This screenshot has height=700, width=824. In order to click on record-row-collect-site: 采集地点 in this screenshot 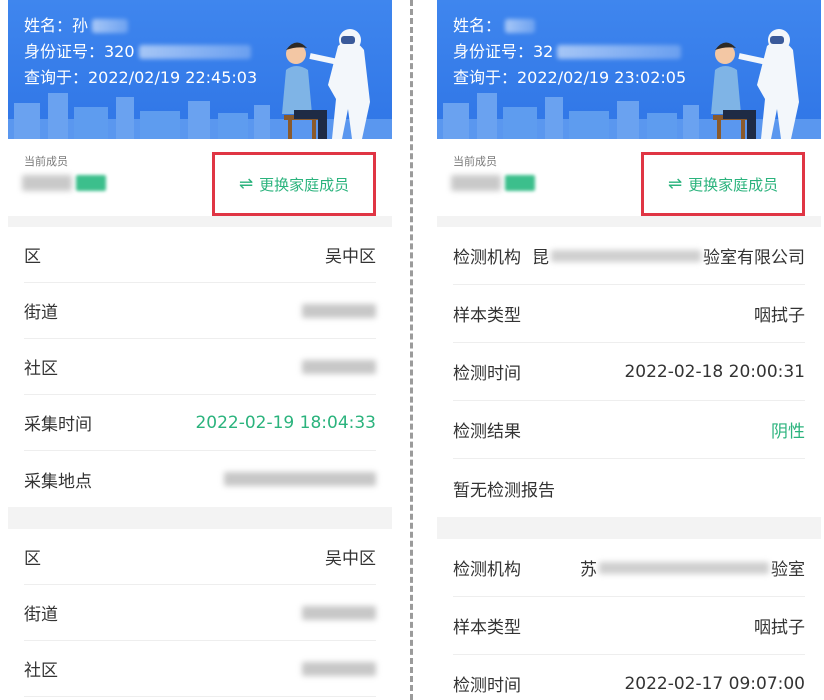, I will do `click(200, 479)`.